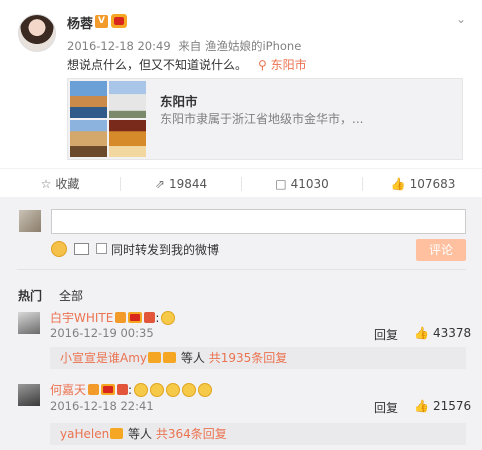 The width and height of the screenshot is (482, 450). What do you see at coordinates (309, 184) in the screenshot?
I see `comment-count: 41030` at bounding box center [309, 184].